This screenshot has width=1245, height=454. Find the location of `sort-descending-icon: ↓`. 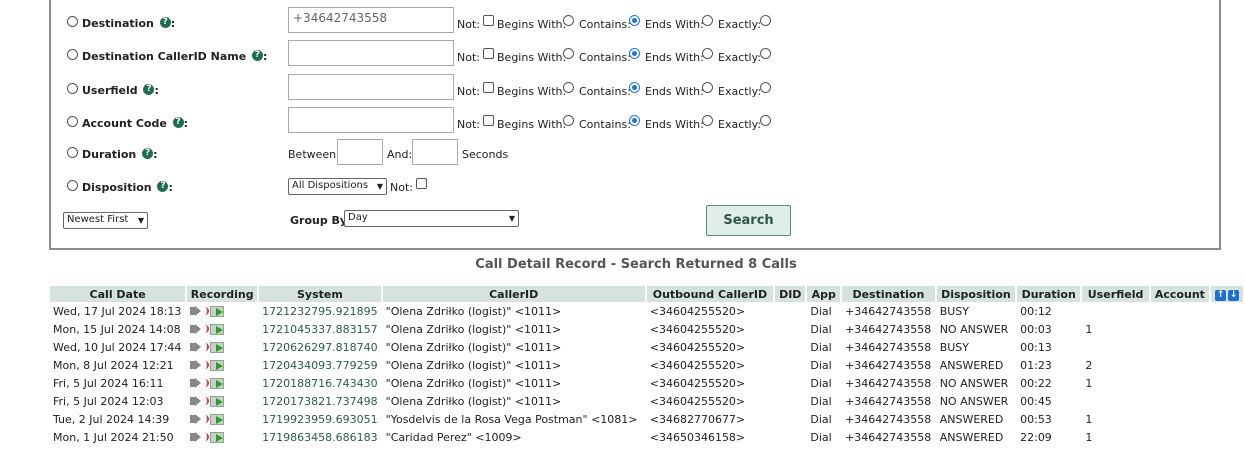

sort-descending-icon: ↓ is located at coordinates (1233, 295).